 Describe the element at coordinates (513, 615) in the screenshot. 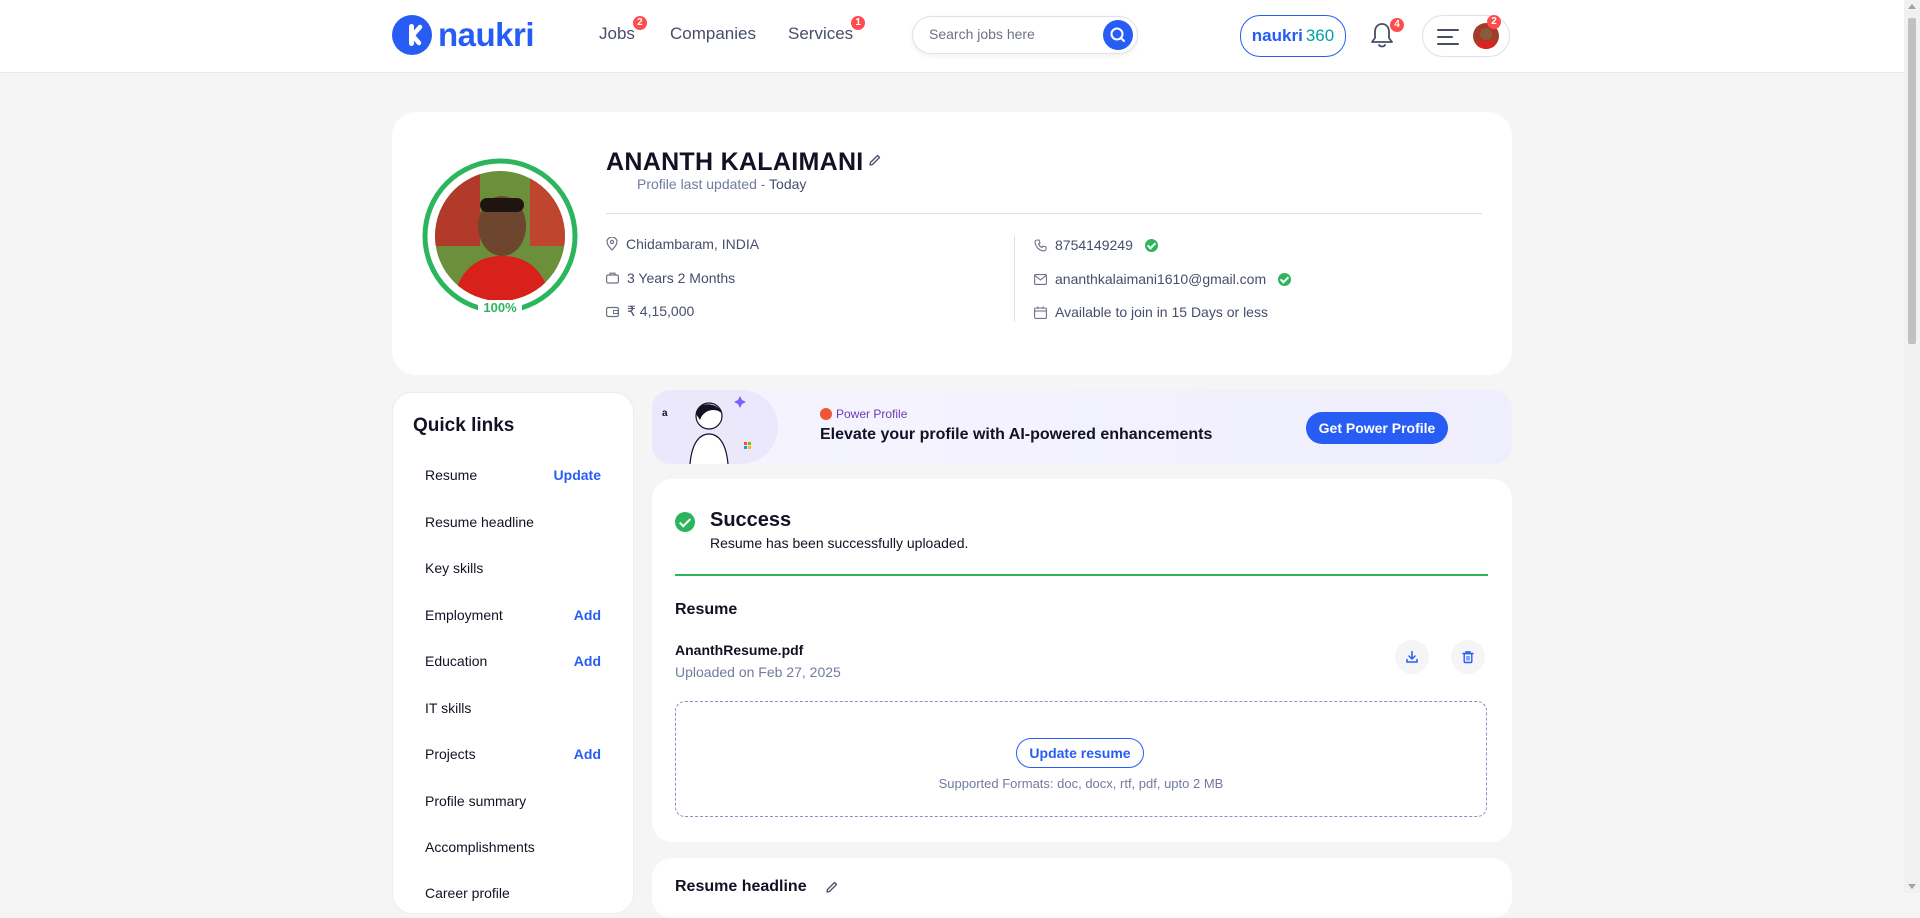

I see `quick-link-employment: Employment Add` at that location.